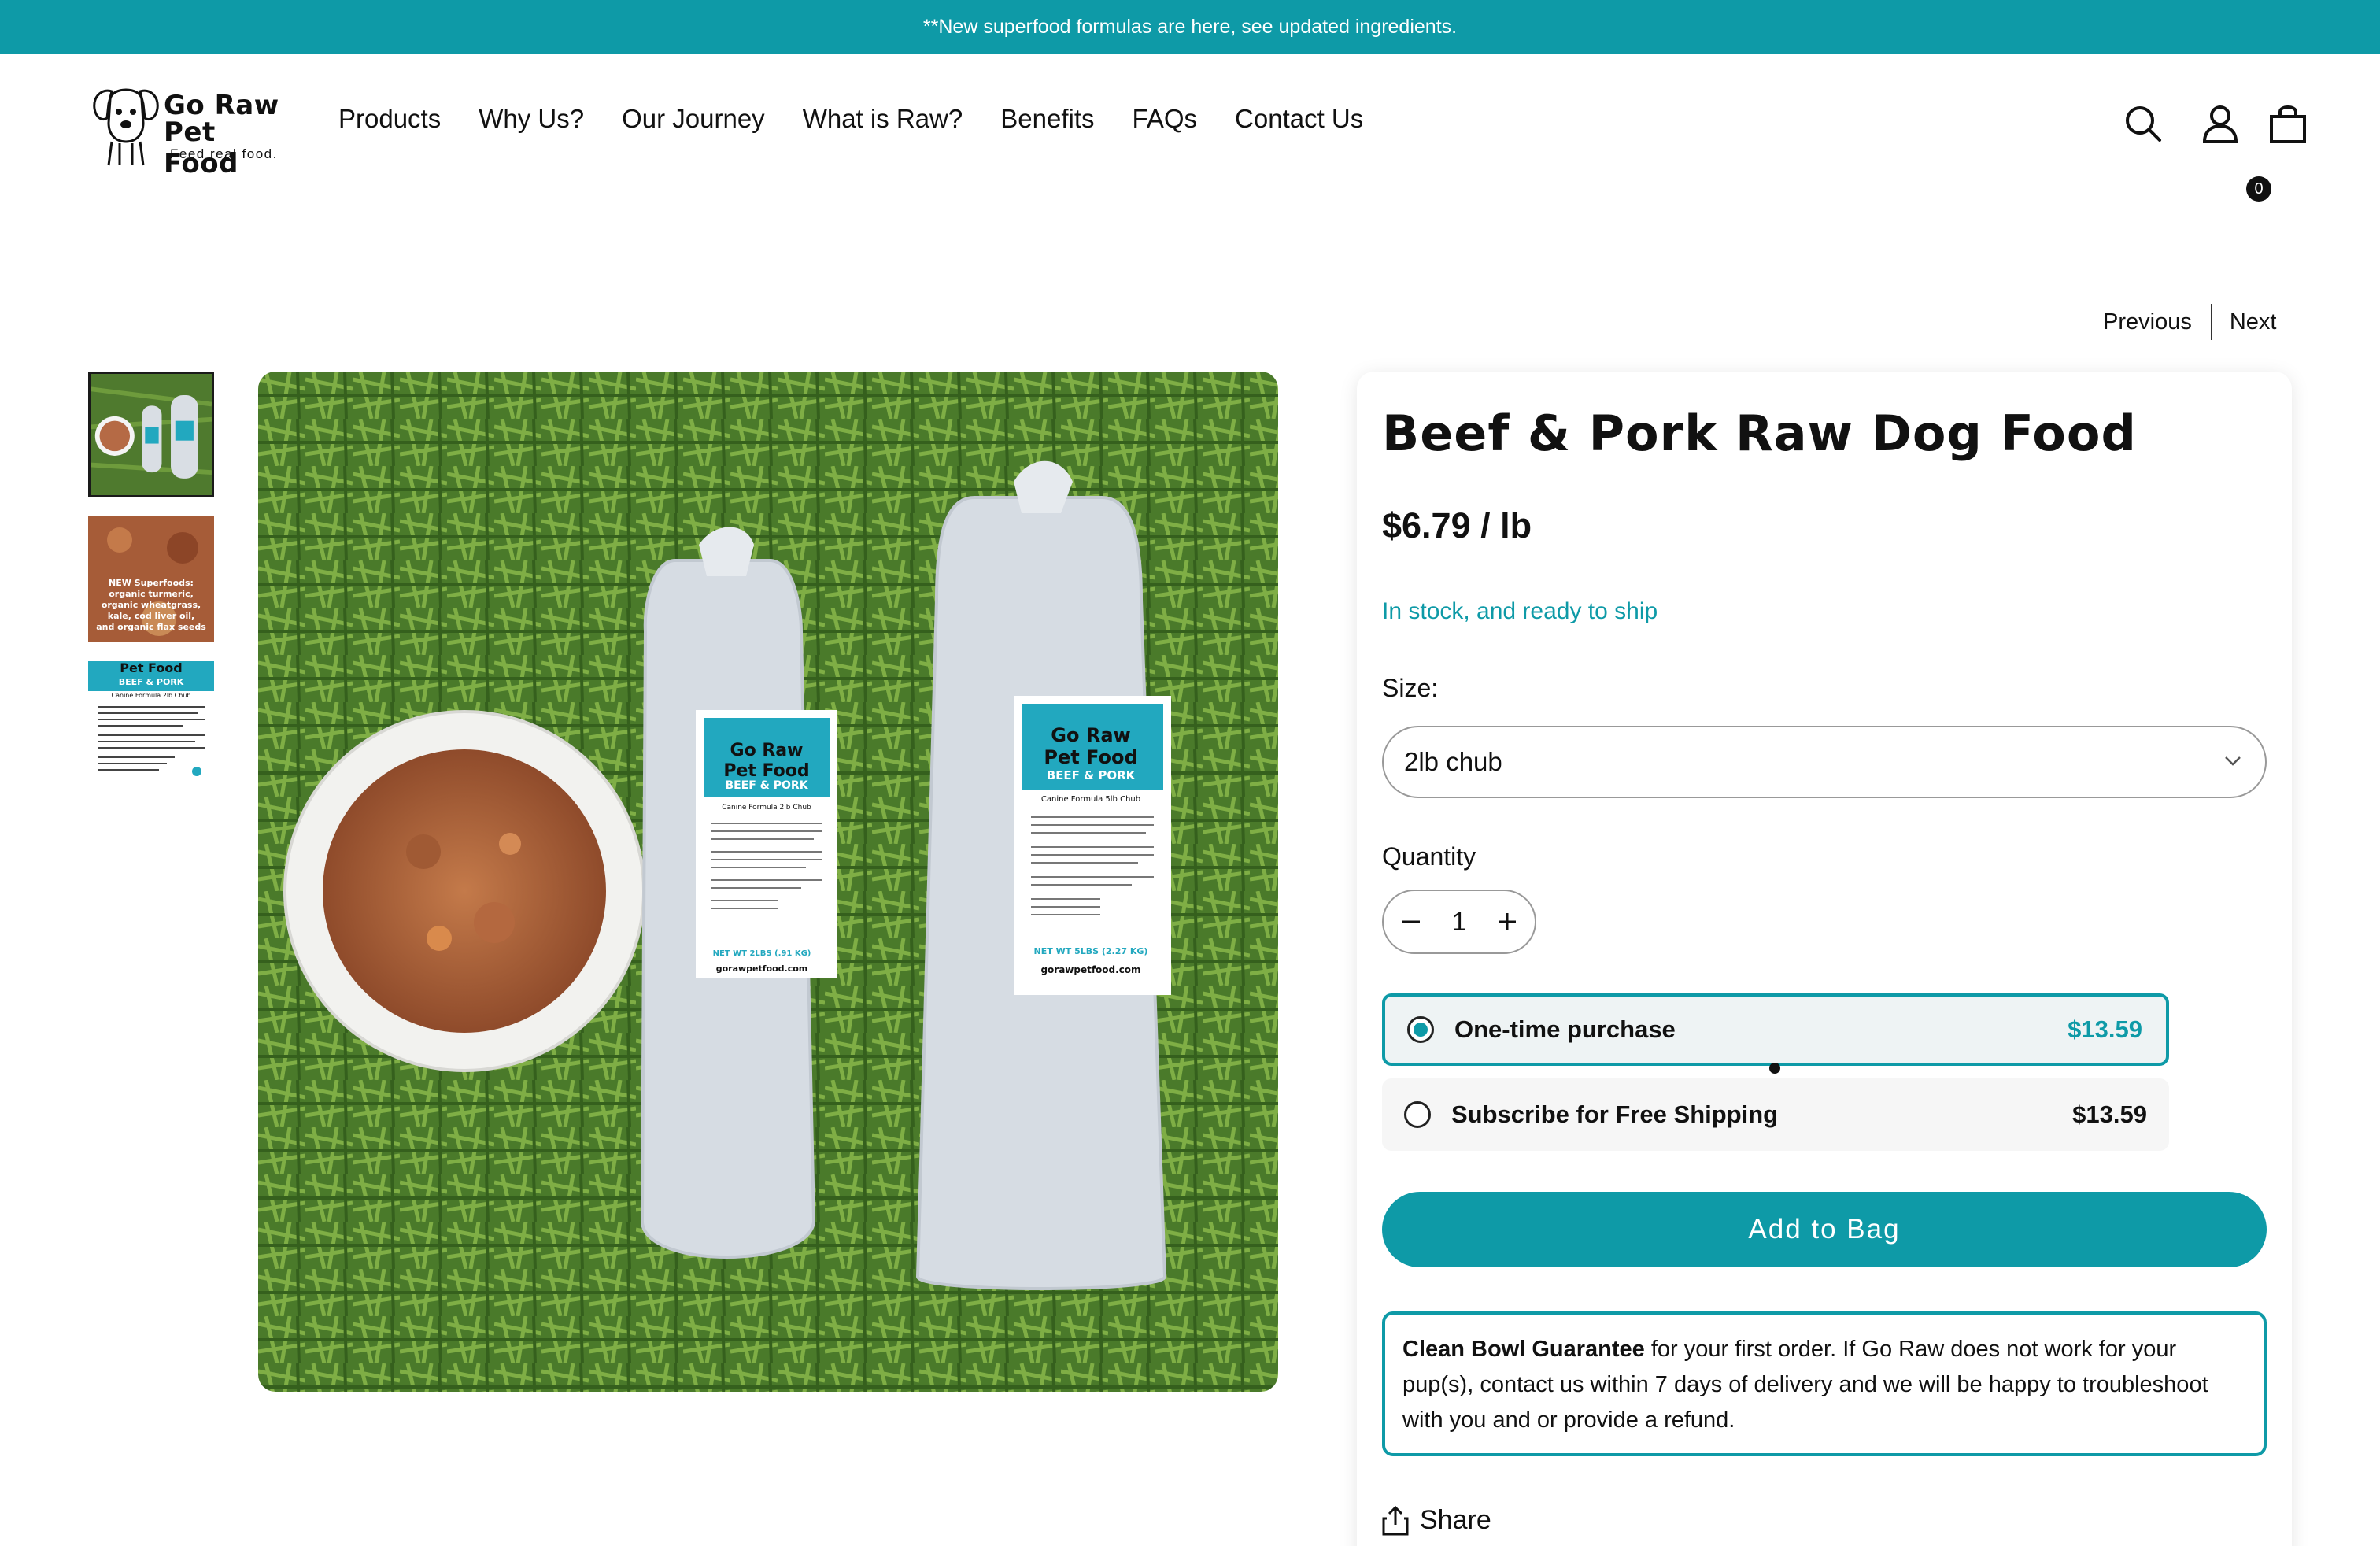 This screenshot has height=1546, width=2380. What do you see at coordinates (531, 119) in the screenshot?
I see `nav-why-us: Why Us?` at bounding box center [531, 119].